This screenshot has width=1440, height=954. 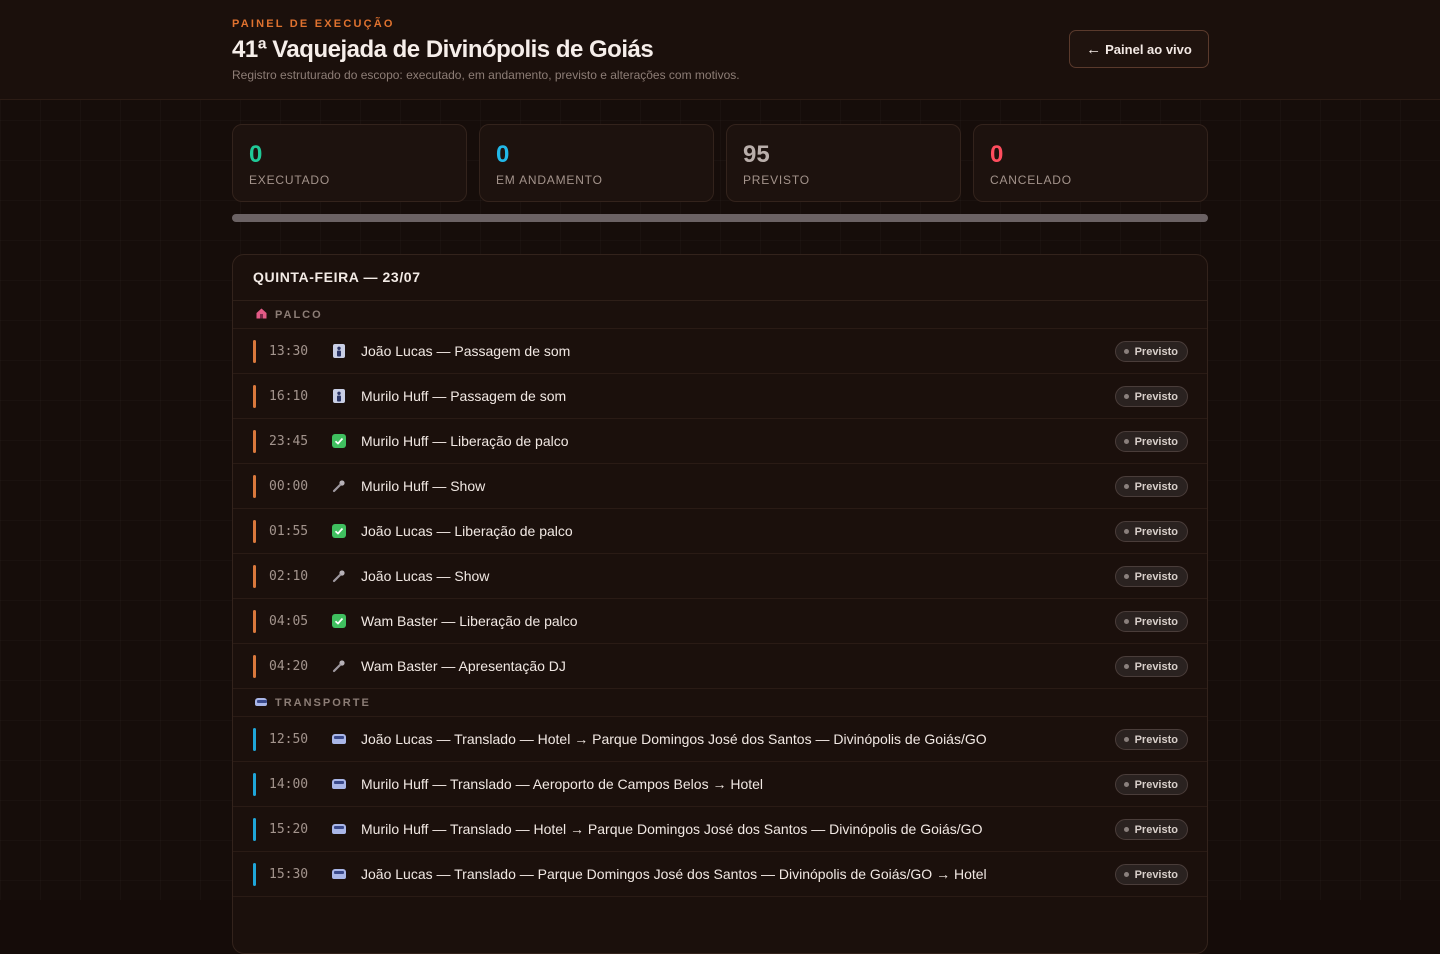 I want to click on row-description: João Lucas — Liberação de palco, so click(x=467, y=531).